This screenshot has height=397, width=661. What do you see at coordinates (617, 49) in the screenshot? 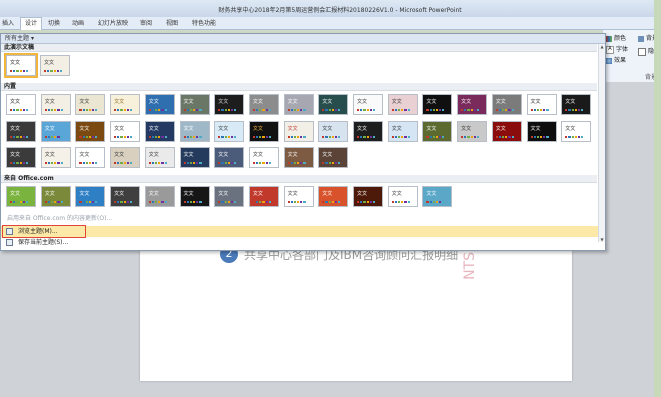
I see `fonts-button: A 字体` at bounding box center [617, 49].